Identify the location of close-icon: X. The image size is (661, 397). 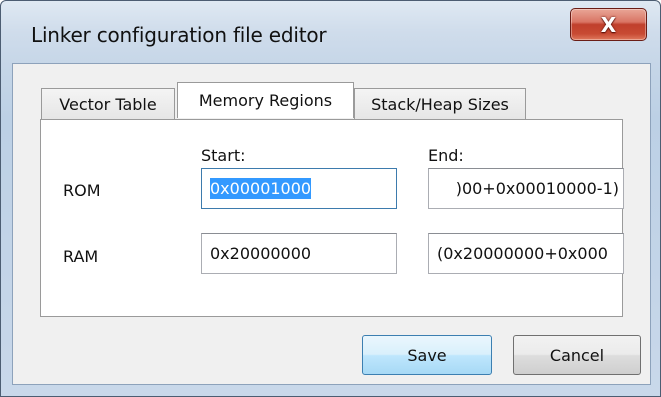
(608, 24).